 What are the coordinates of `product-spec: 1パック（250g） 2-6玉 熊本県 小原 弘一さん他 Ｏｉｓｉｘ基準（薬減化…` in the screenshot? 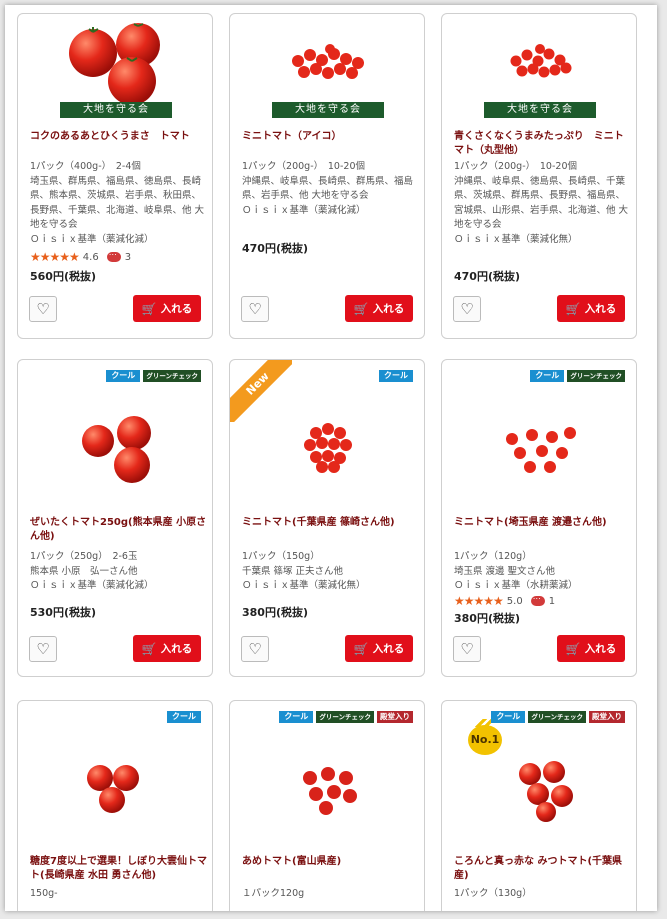 It's located at (92, 571).